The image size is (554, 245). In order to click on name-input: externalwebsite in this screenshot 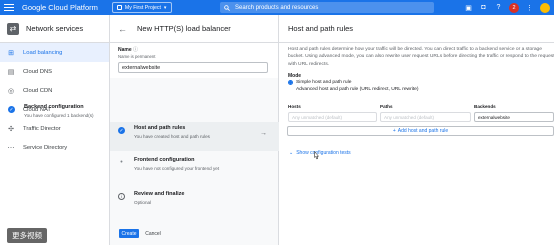, I will do `click(193, 67)`.